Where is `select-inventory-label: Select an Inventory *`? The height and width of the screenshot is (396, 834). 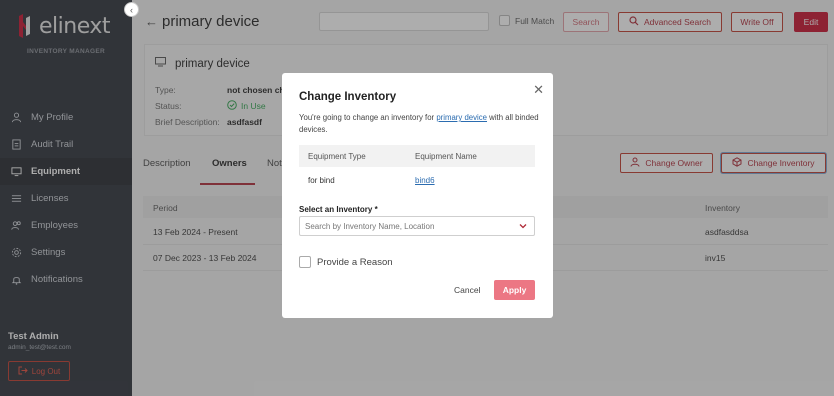
select-inventory-label: Select an Inventory * is located at coordinates (338, 209).